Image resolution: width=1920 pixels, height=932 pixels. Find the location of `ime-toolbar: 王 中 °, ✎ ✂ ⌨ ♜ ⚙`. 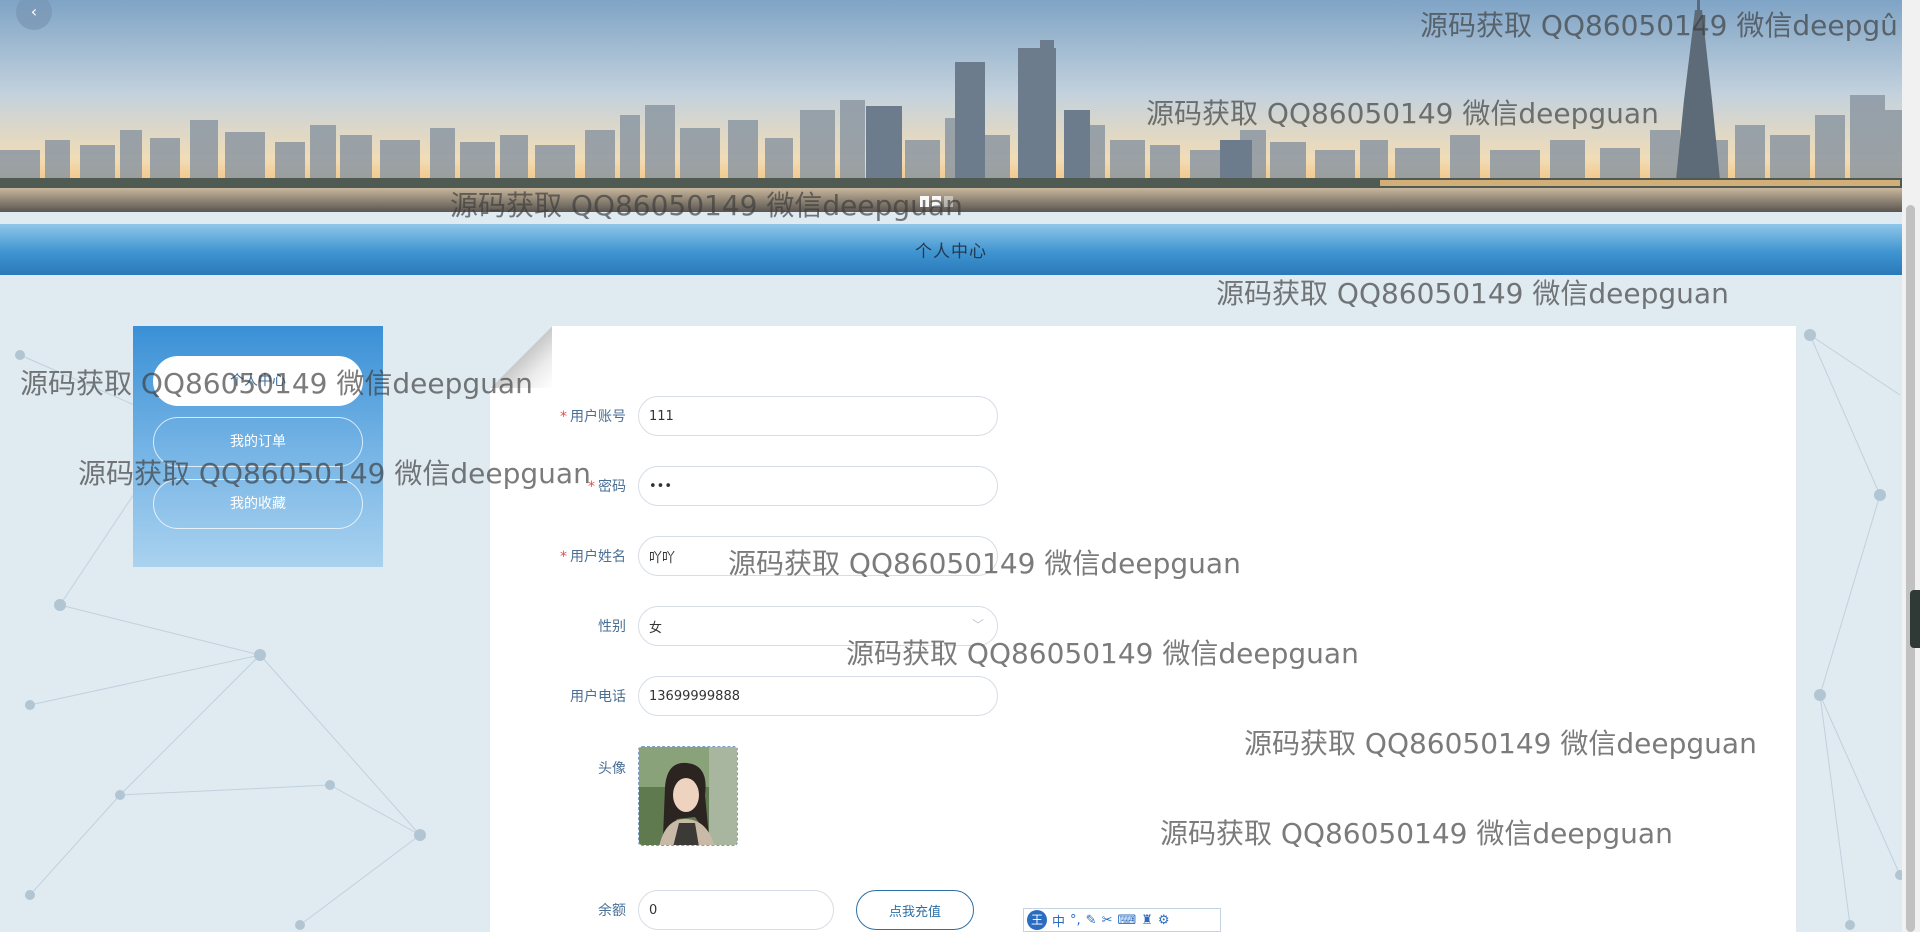

ime-toolbar: 王 中 °, ✎ ✂ ⌨ ♜ ⚙ is located at coordinates (1122, 920).